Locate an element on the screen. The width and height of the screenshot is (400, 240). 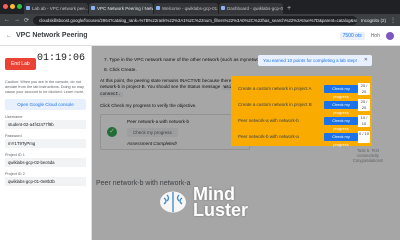
window-controls is located at coordinates (12, 6).